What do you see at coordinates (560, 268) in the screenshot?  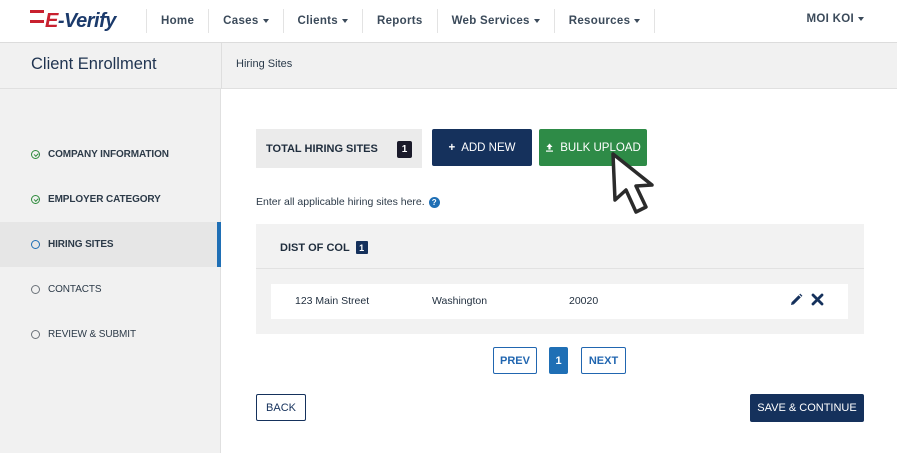 I see `divider` at bounding box center [560, 268].